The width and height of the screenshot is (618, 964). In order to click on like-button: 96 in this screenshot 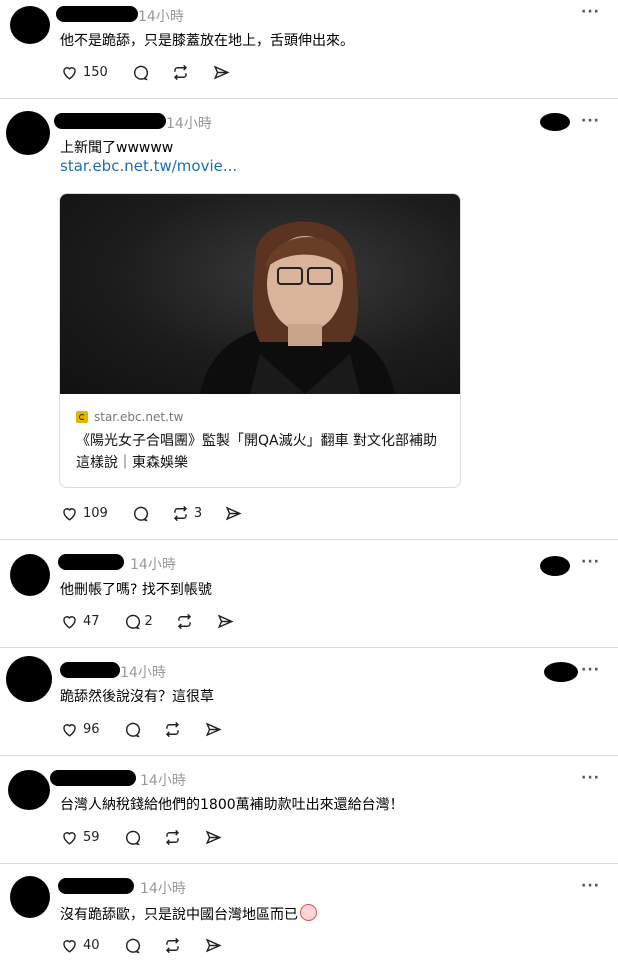, I will do `click(80, 729)`.